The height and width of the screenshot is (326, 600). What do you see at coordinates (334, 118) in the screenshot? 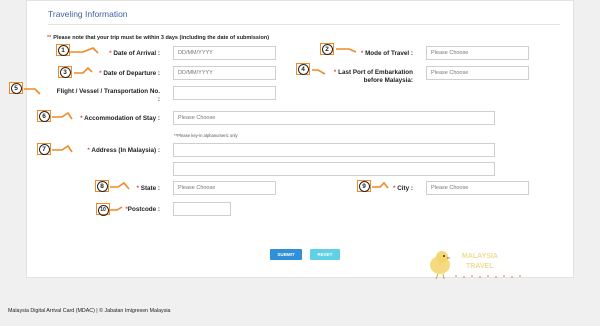
I see `accommodation-select: Please Choose` at bounding box center [334, 118].